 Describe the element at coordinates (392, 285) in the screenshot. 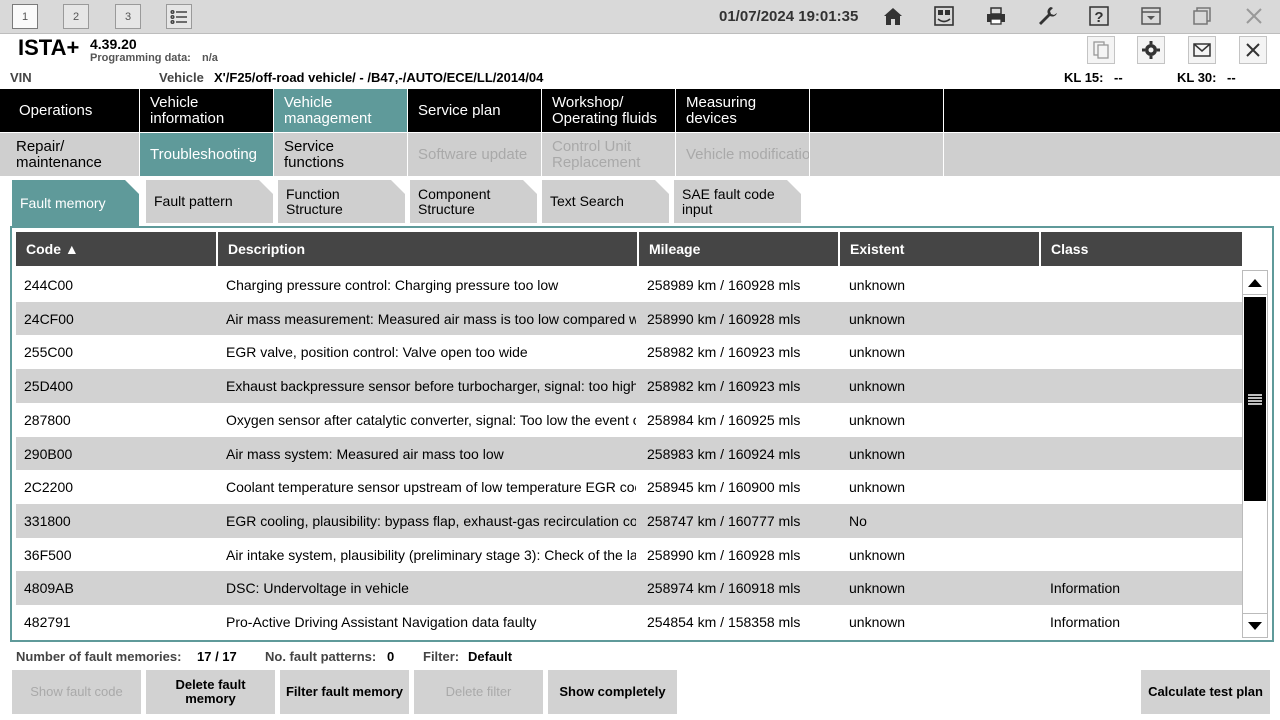

I see `cell-description: Charging pressure control` at that location.